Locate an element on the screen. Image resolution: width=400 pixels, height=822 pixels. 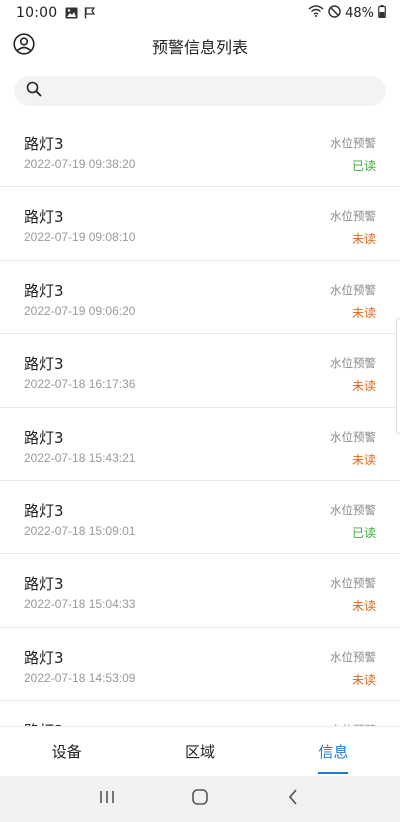
header: 预警信息列表 is located at coordinates (200, 46).